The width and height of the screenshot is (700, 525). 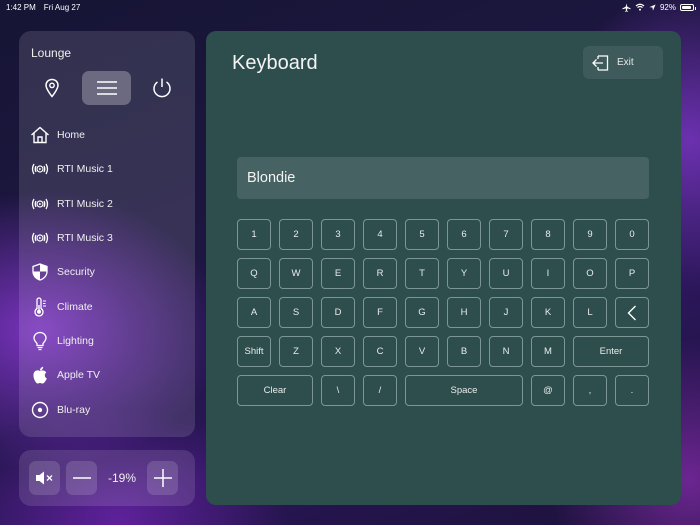 What do you see at coordinates (422, 234) in the screenshot?
I see `key-5: 5` at bounding box center [422, 234].